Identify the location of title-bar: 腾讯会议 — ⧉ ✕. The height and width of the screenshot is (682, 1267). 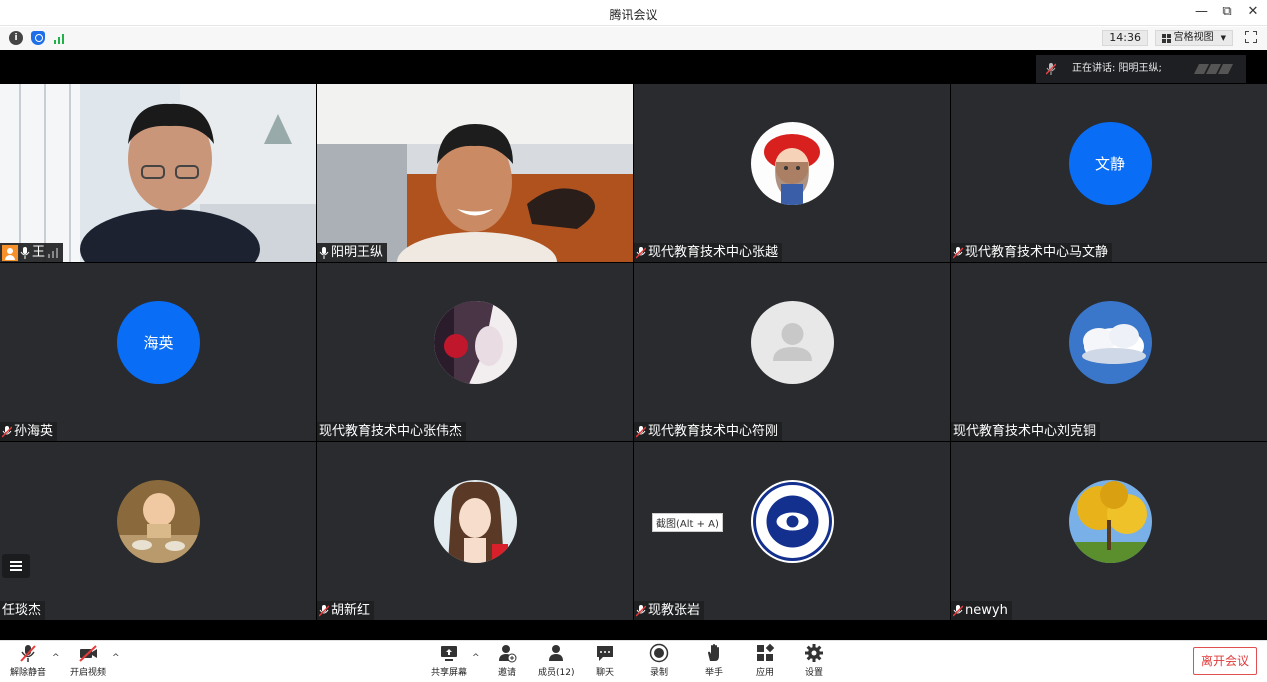
(633, 13).